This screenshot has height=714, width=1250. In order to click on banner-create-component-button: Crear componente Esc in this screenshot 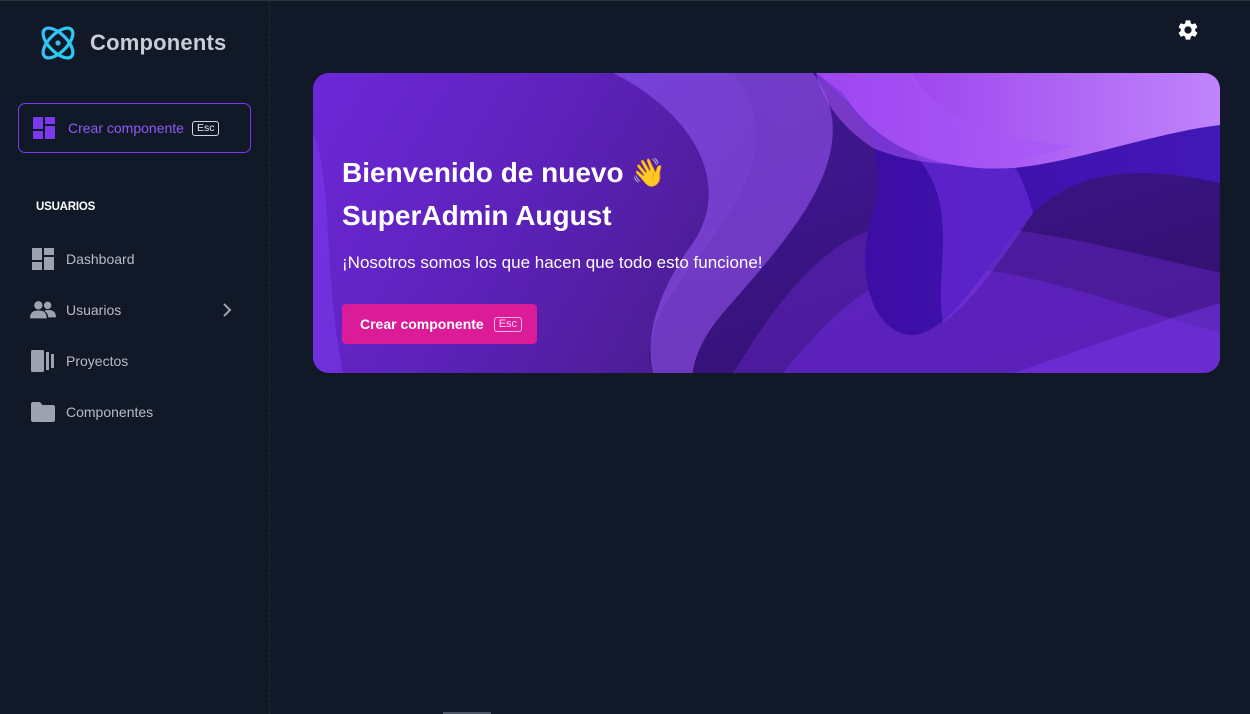, I will do `click(439, 324)`.